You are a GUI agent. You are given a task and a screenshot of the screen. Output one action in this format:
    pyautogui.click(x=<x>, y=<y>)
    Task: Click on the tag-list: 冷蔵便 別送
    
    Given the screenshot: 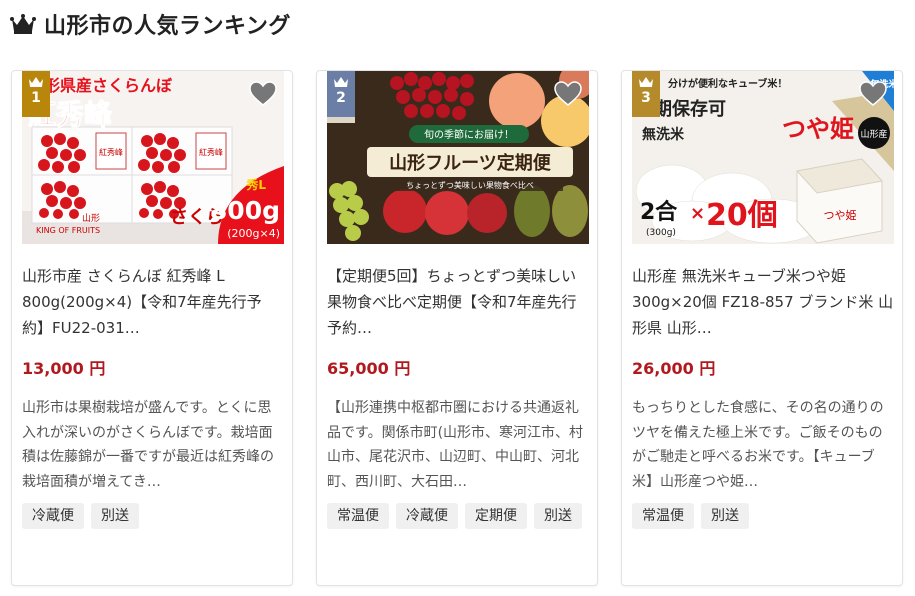 What is the action you would take?
    pyautogui.click(x=153, y=516)
    